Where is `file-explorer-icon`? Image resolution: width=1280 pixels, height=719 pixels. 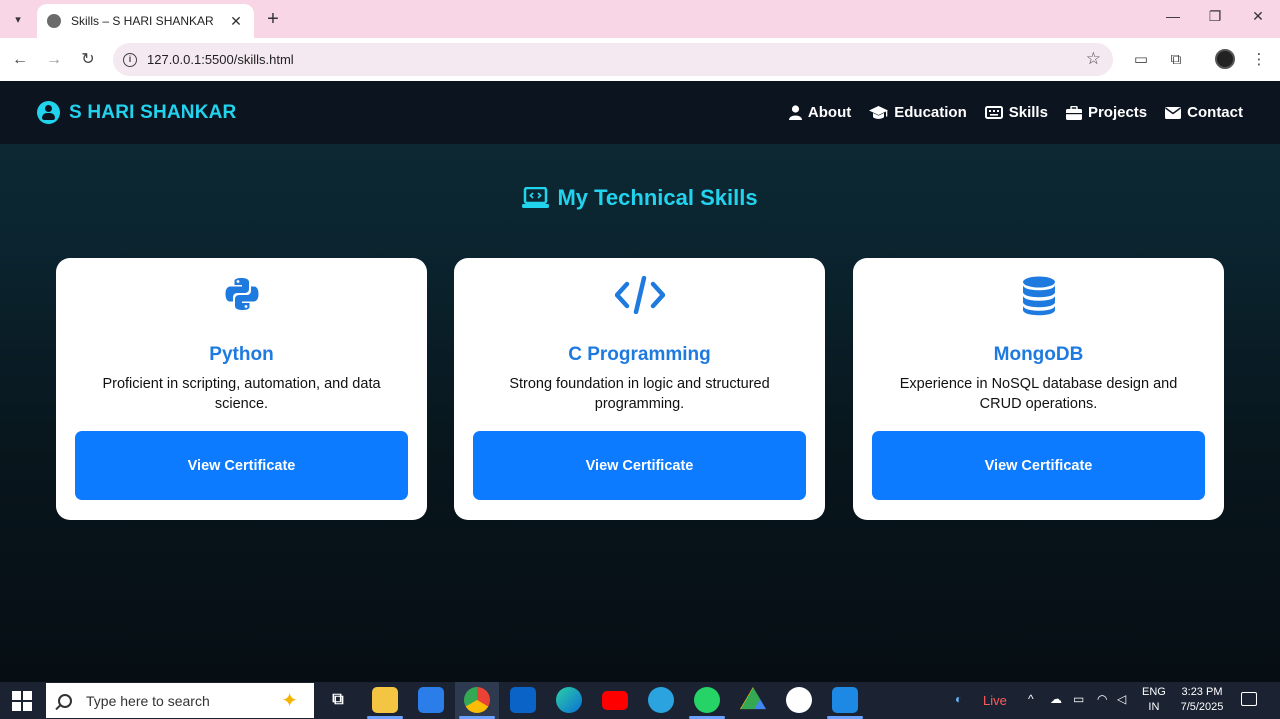 file-explorer-icon is located at coordinates (385, 700).